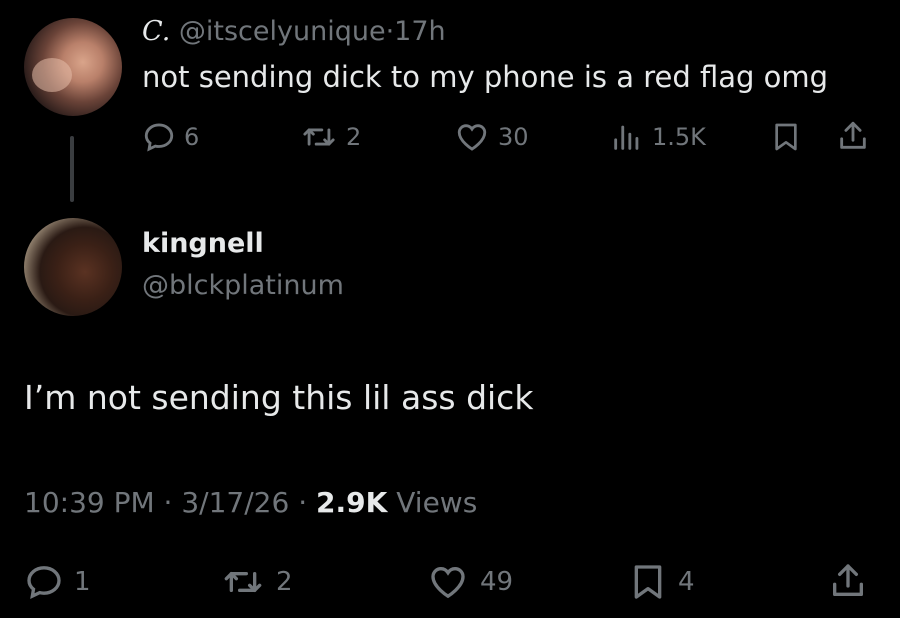 The width and height of the screenshot is (900, 618). Describe the element at coordinates (626, 137) in the screenshot. I see `views-icon` at that location.